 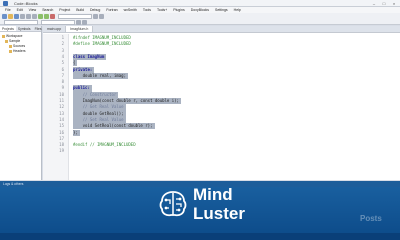 I want to click on toolbar, so click(x=200, y=19).